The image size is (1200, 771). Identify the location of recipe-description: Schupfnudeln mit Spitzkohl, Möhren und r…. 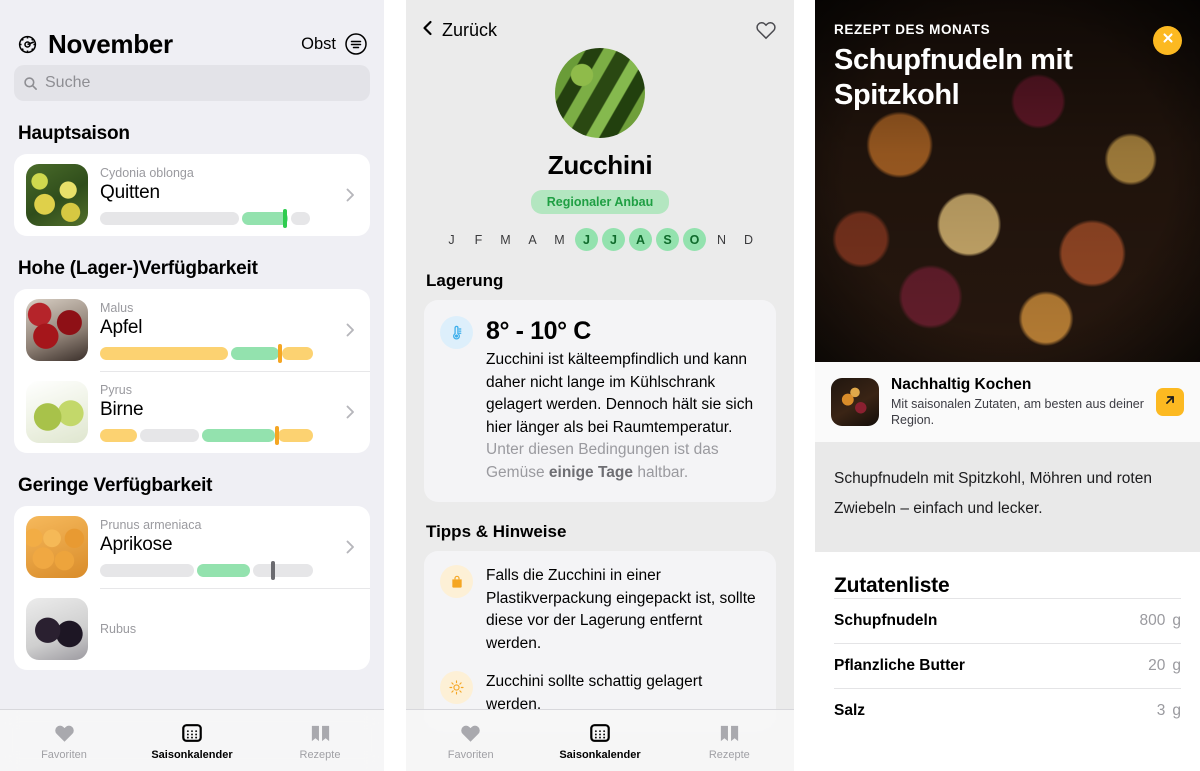
(1007, 497).